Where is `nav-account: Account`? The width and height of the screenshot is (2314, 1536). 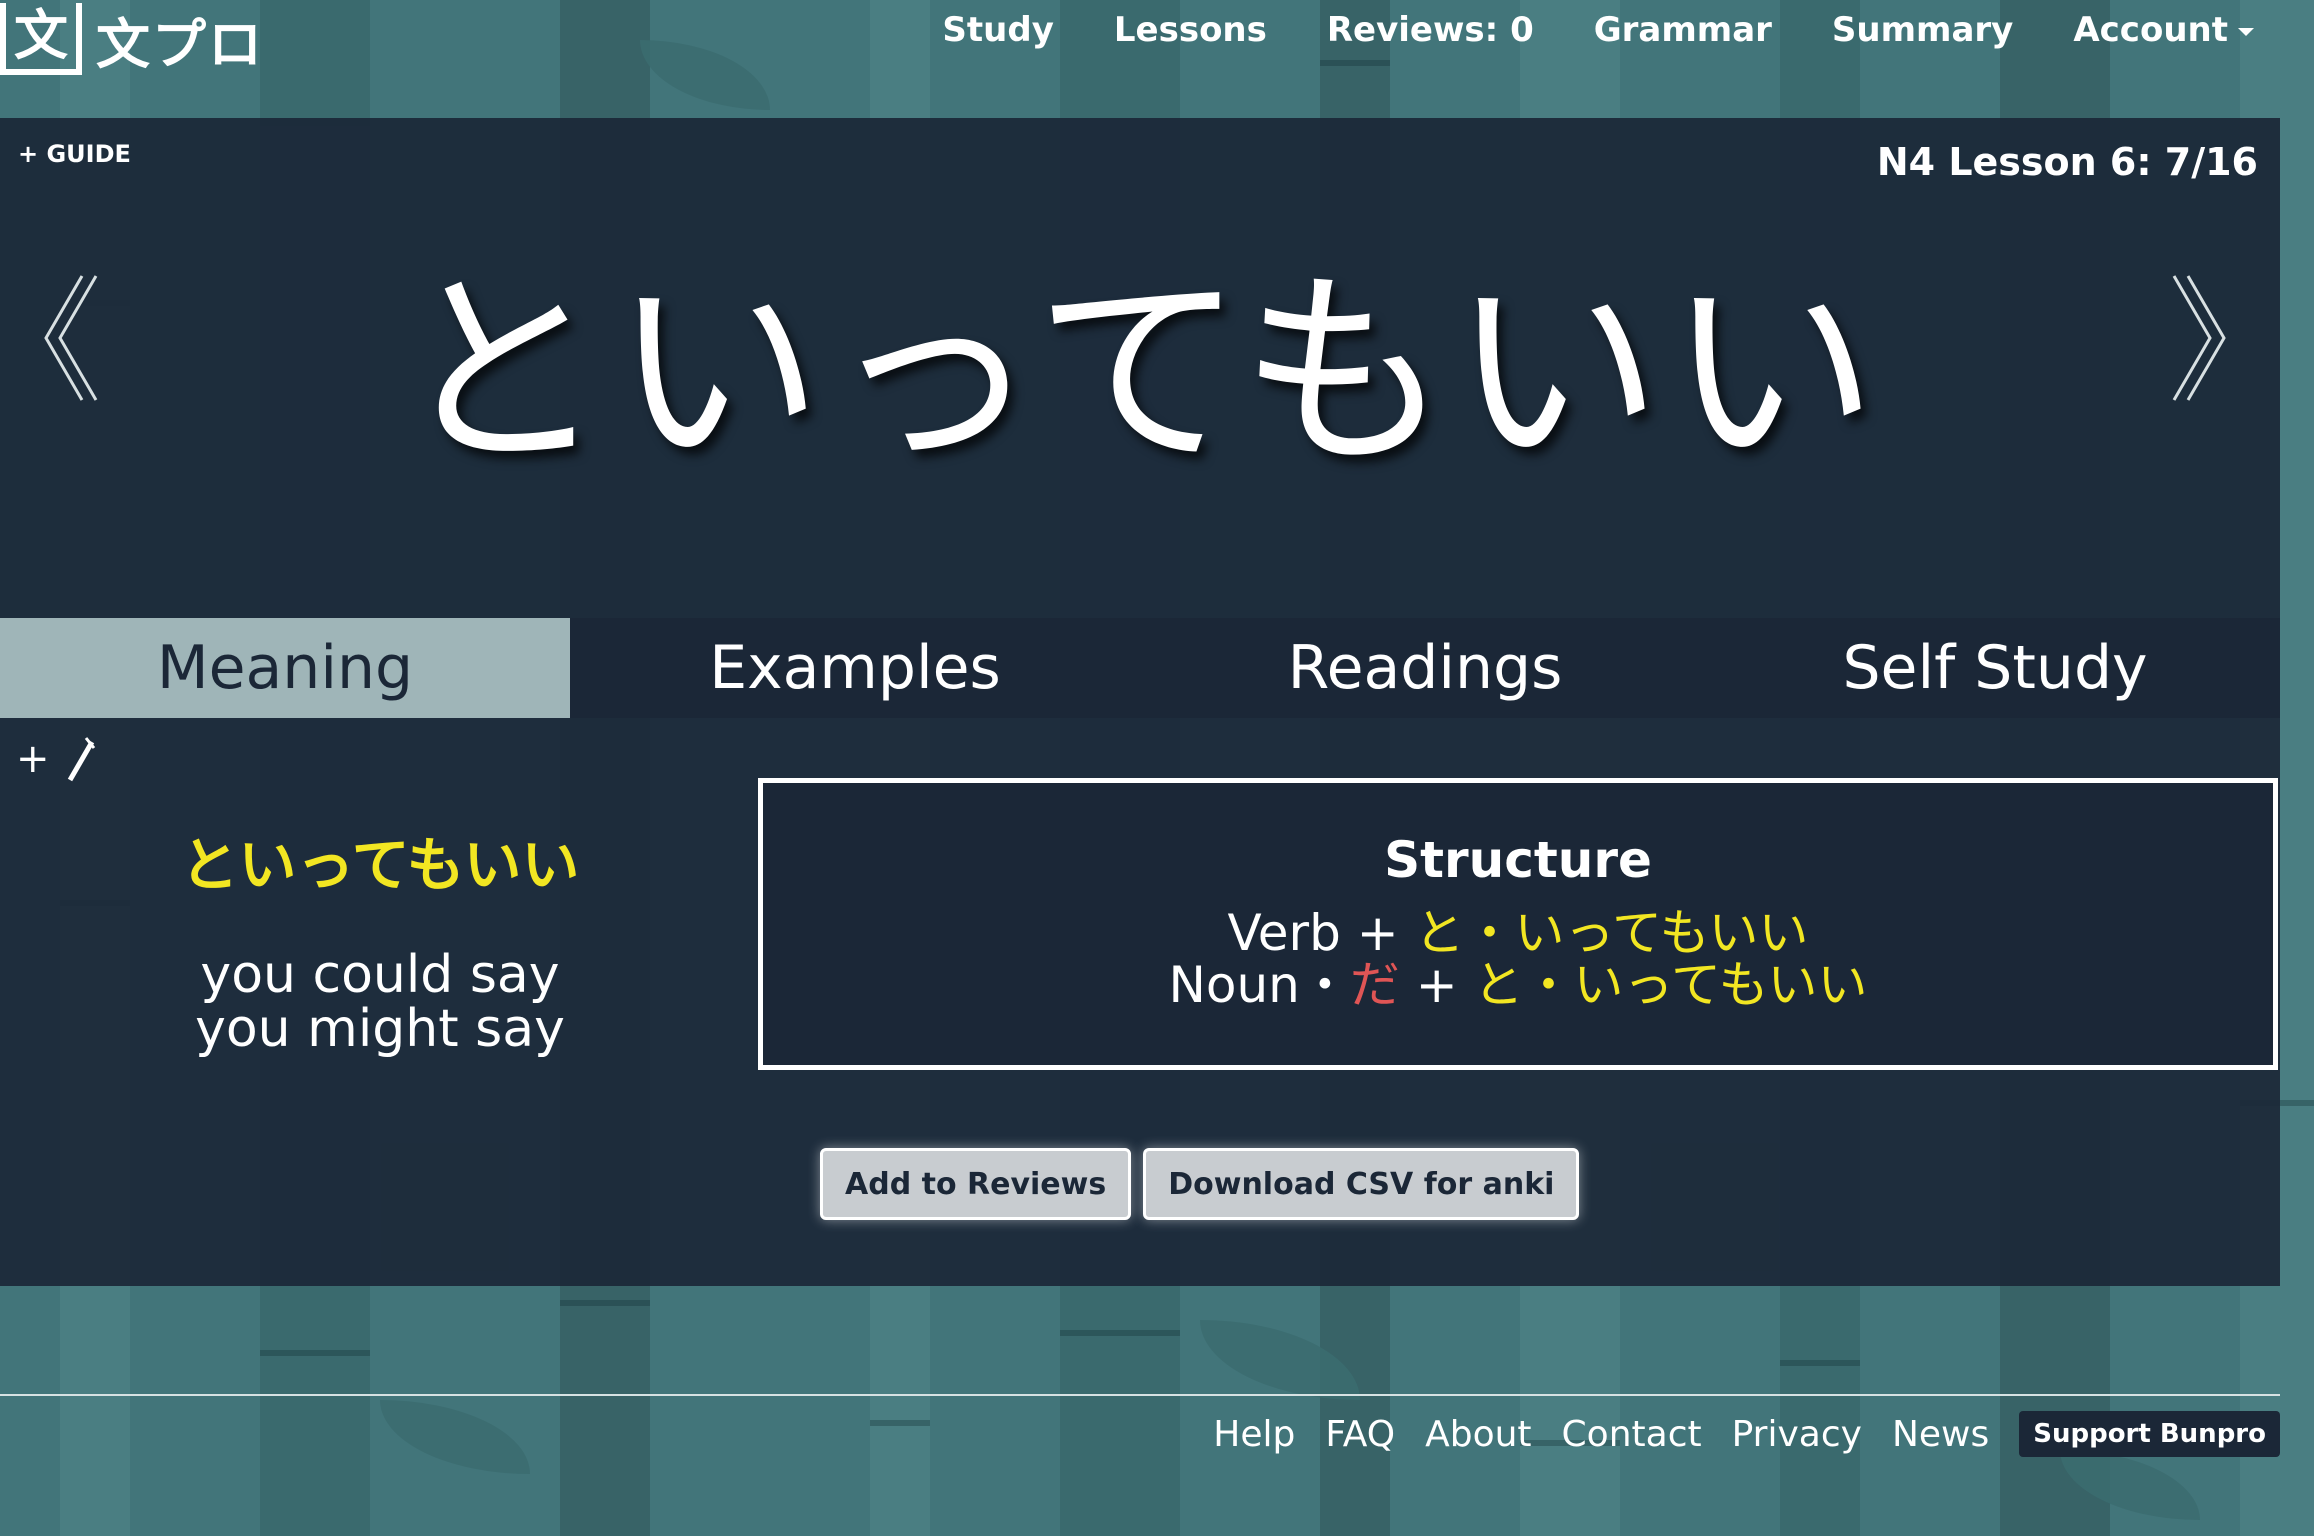 nav-account: Account is located at coordinates (2163, 30).